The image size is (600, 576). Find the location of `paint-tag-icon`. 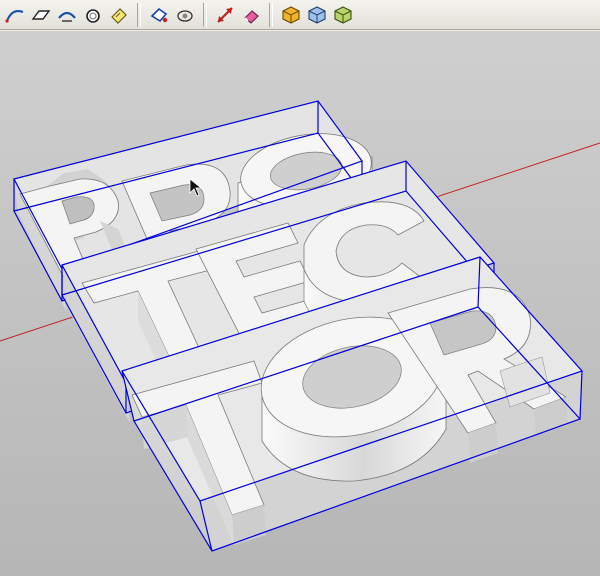

paint-tag-icon is located at coordinates (119, 15).